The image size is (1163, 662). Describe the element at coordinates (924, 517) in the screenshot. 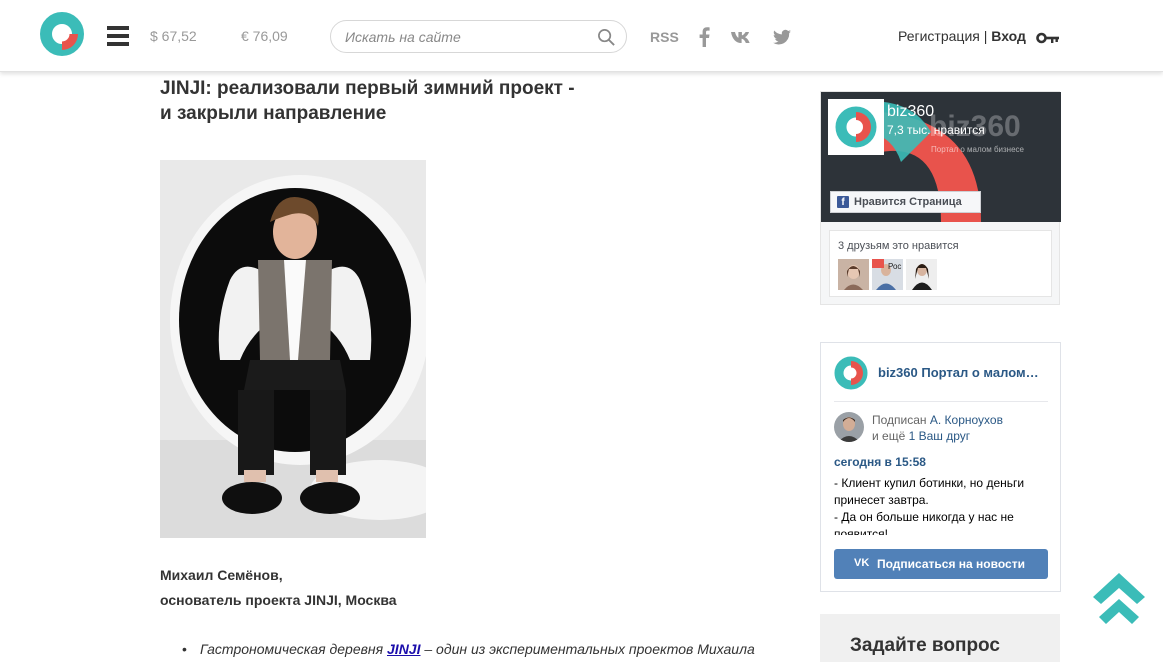

I see `vk-post-line: - Да он больше никогда у нас не` at that location.